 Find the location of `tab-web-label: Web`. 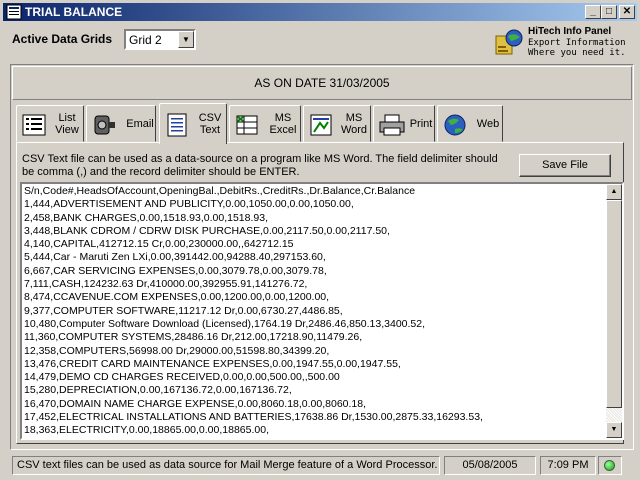

tab-web-label: Web is located at coordinates (488, 124).